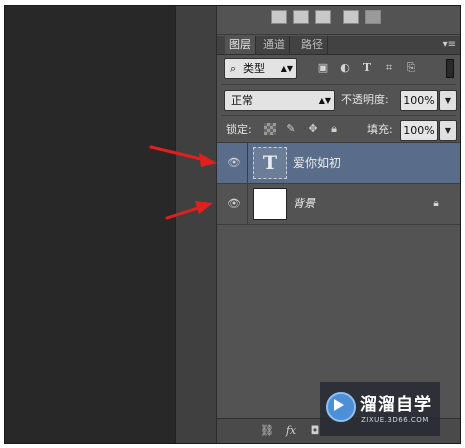 The image size is (465, 448). I want to click on lock-all-icon: 🔒︎, so click(334, 129).